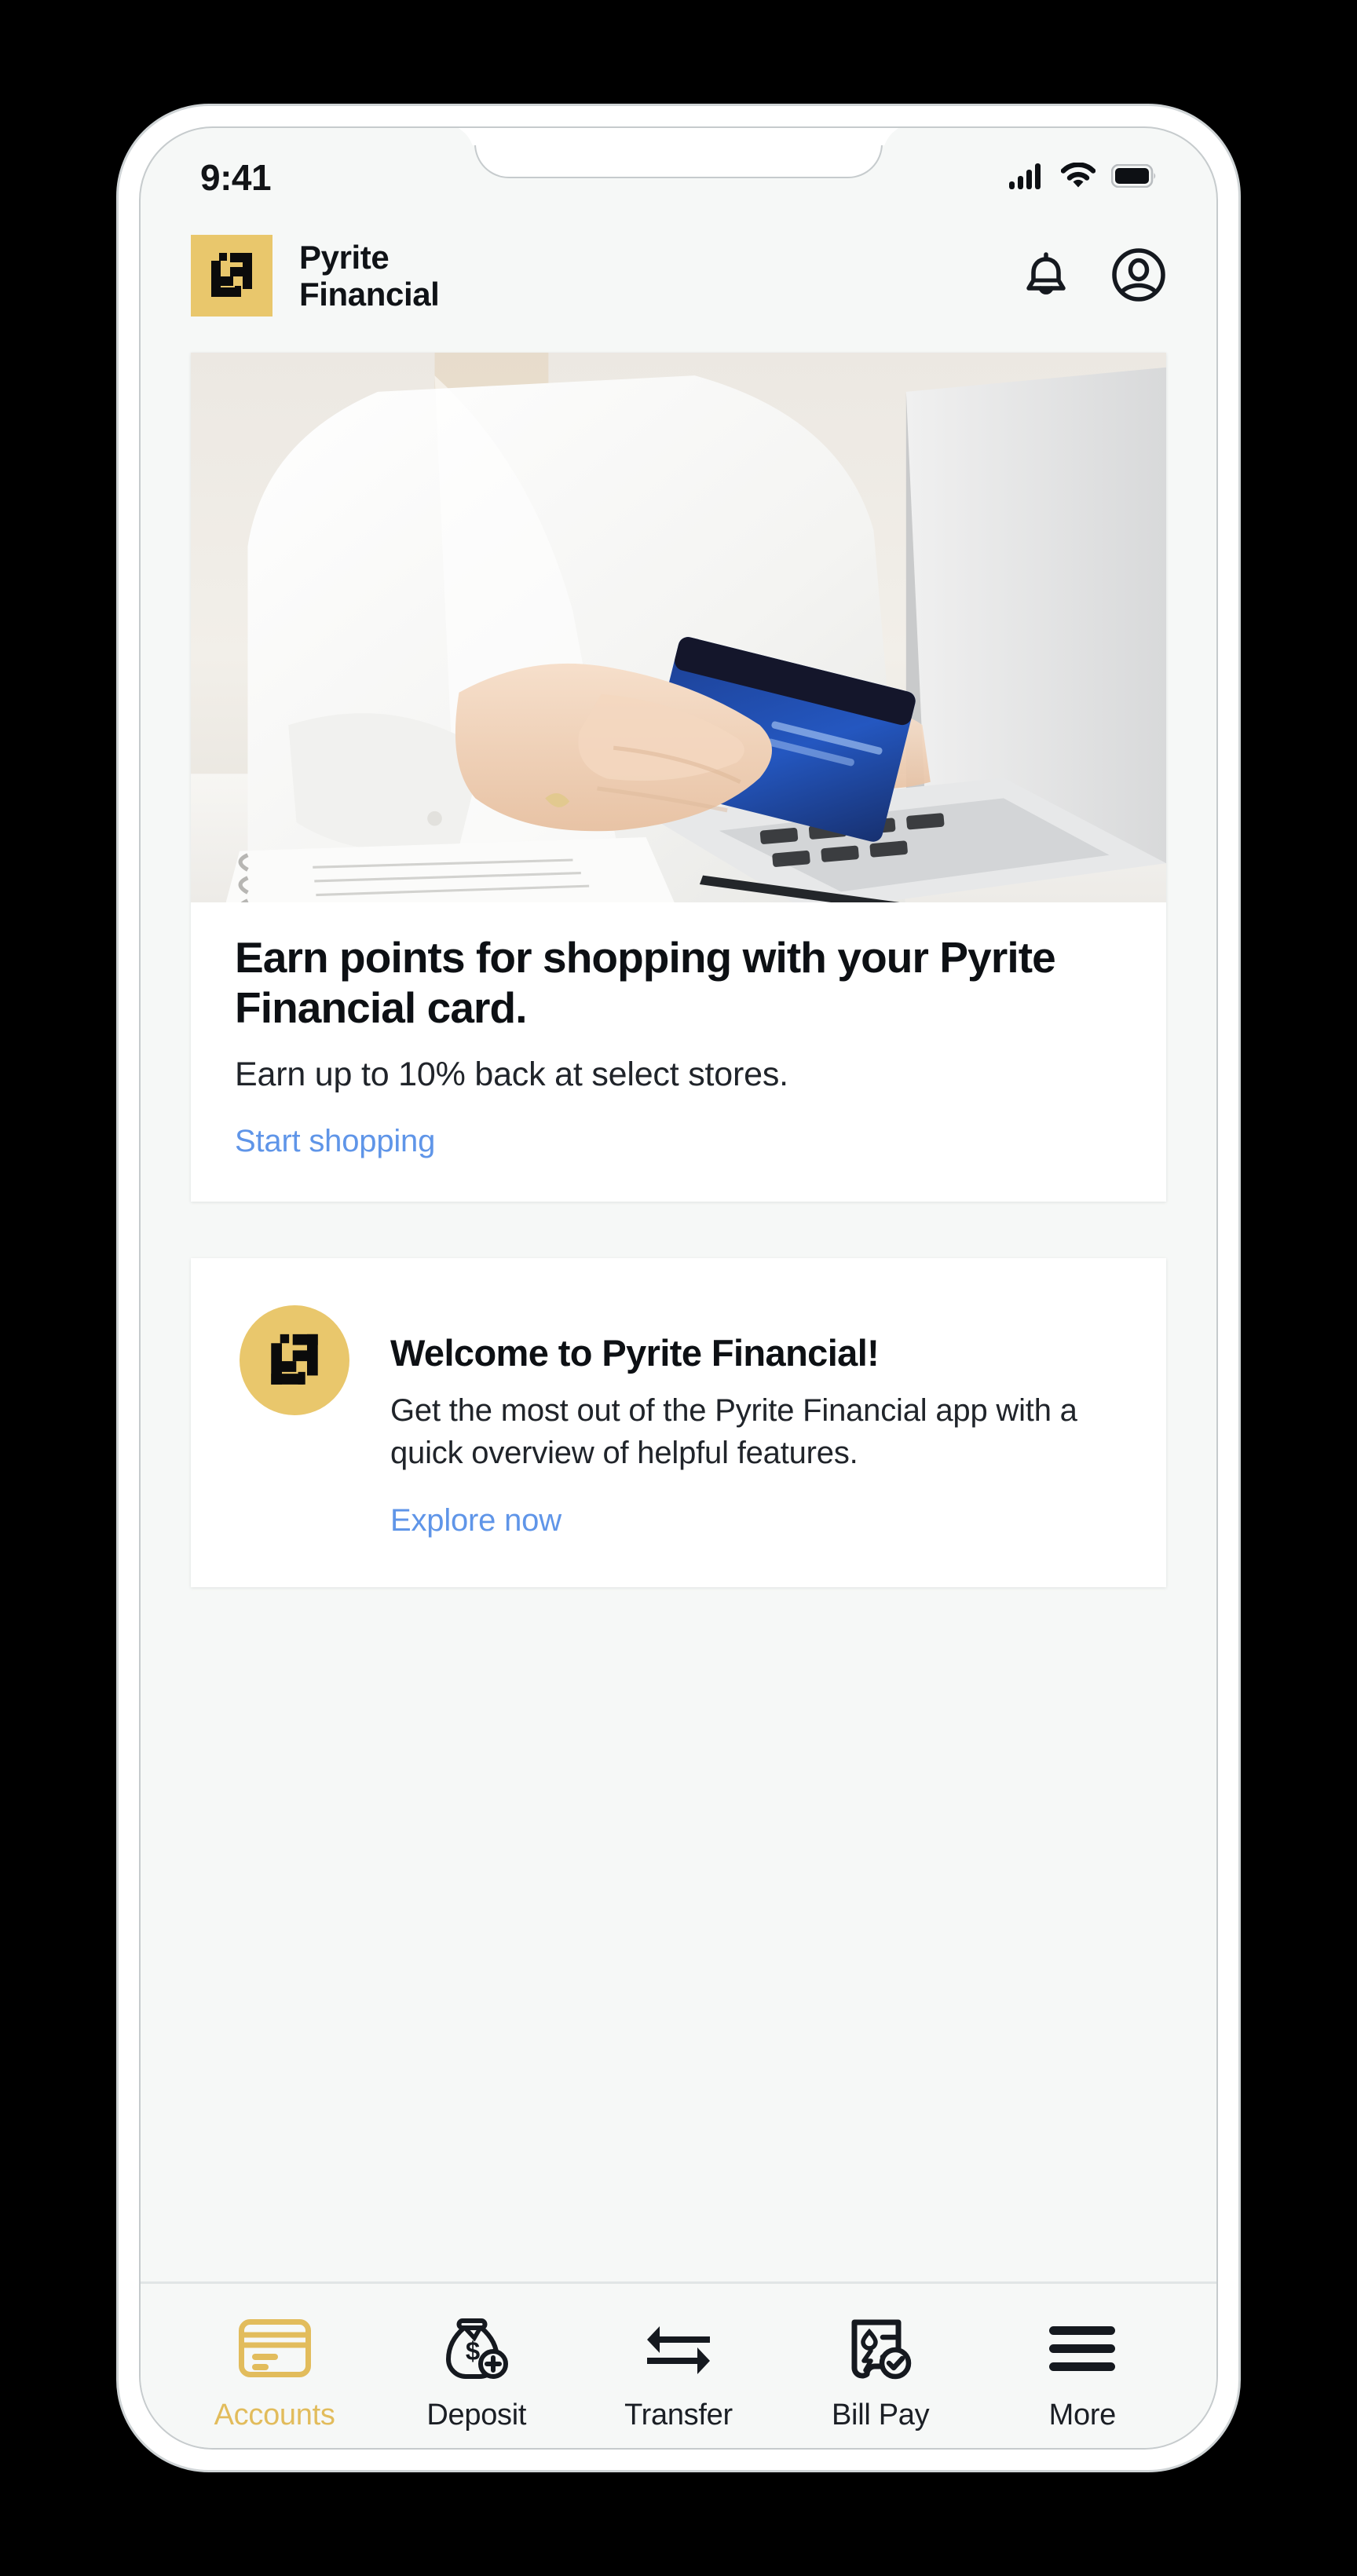 The image size is (1357, 2576). I want to click on hamburger-menu-icon, so click(1082, 2349).